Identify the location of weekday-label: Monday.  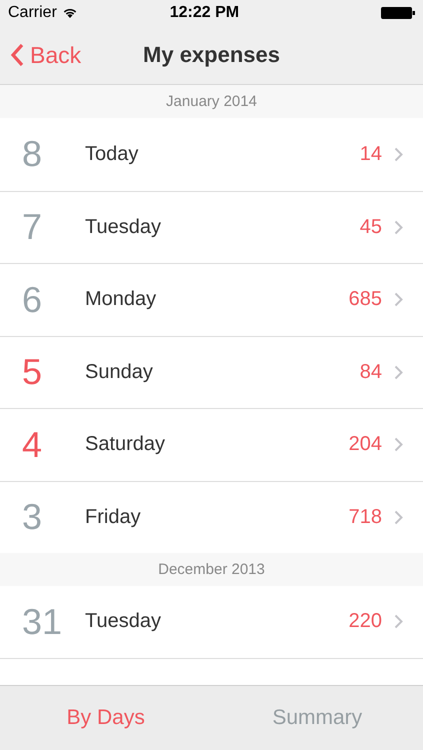
(121, 300).